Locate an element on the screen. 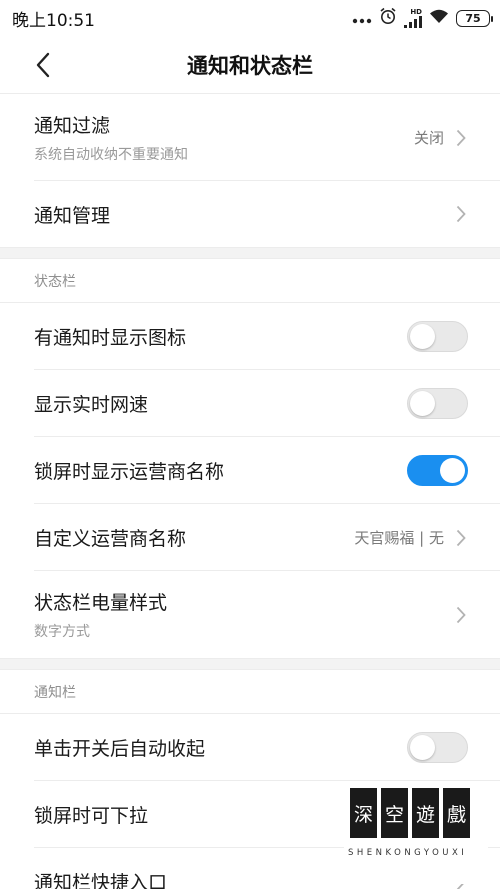 The image size is (500, 889). watermark-char: 戲 is located at coordinates (456, 813).